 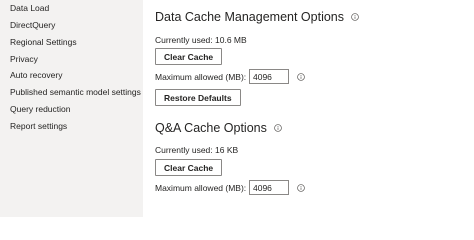 What do you see at coordinates (201, 40) in the screenshot?
I see `data-cache-currently-used: Currently used: 10.6 MB` at bounding box center [201, 40].